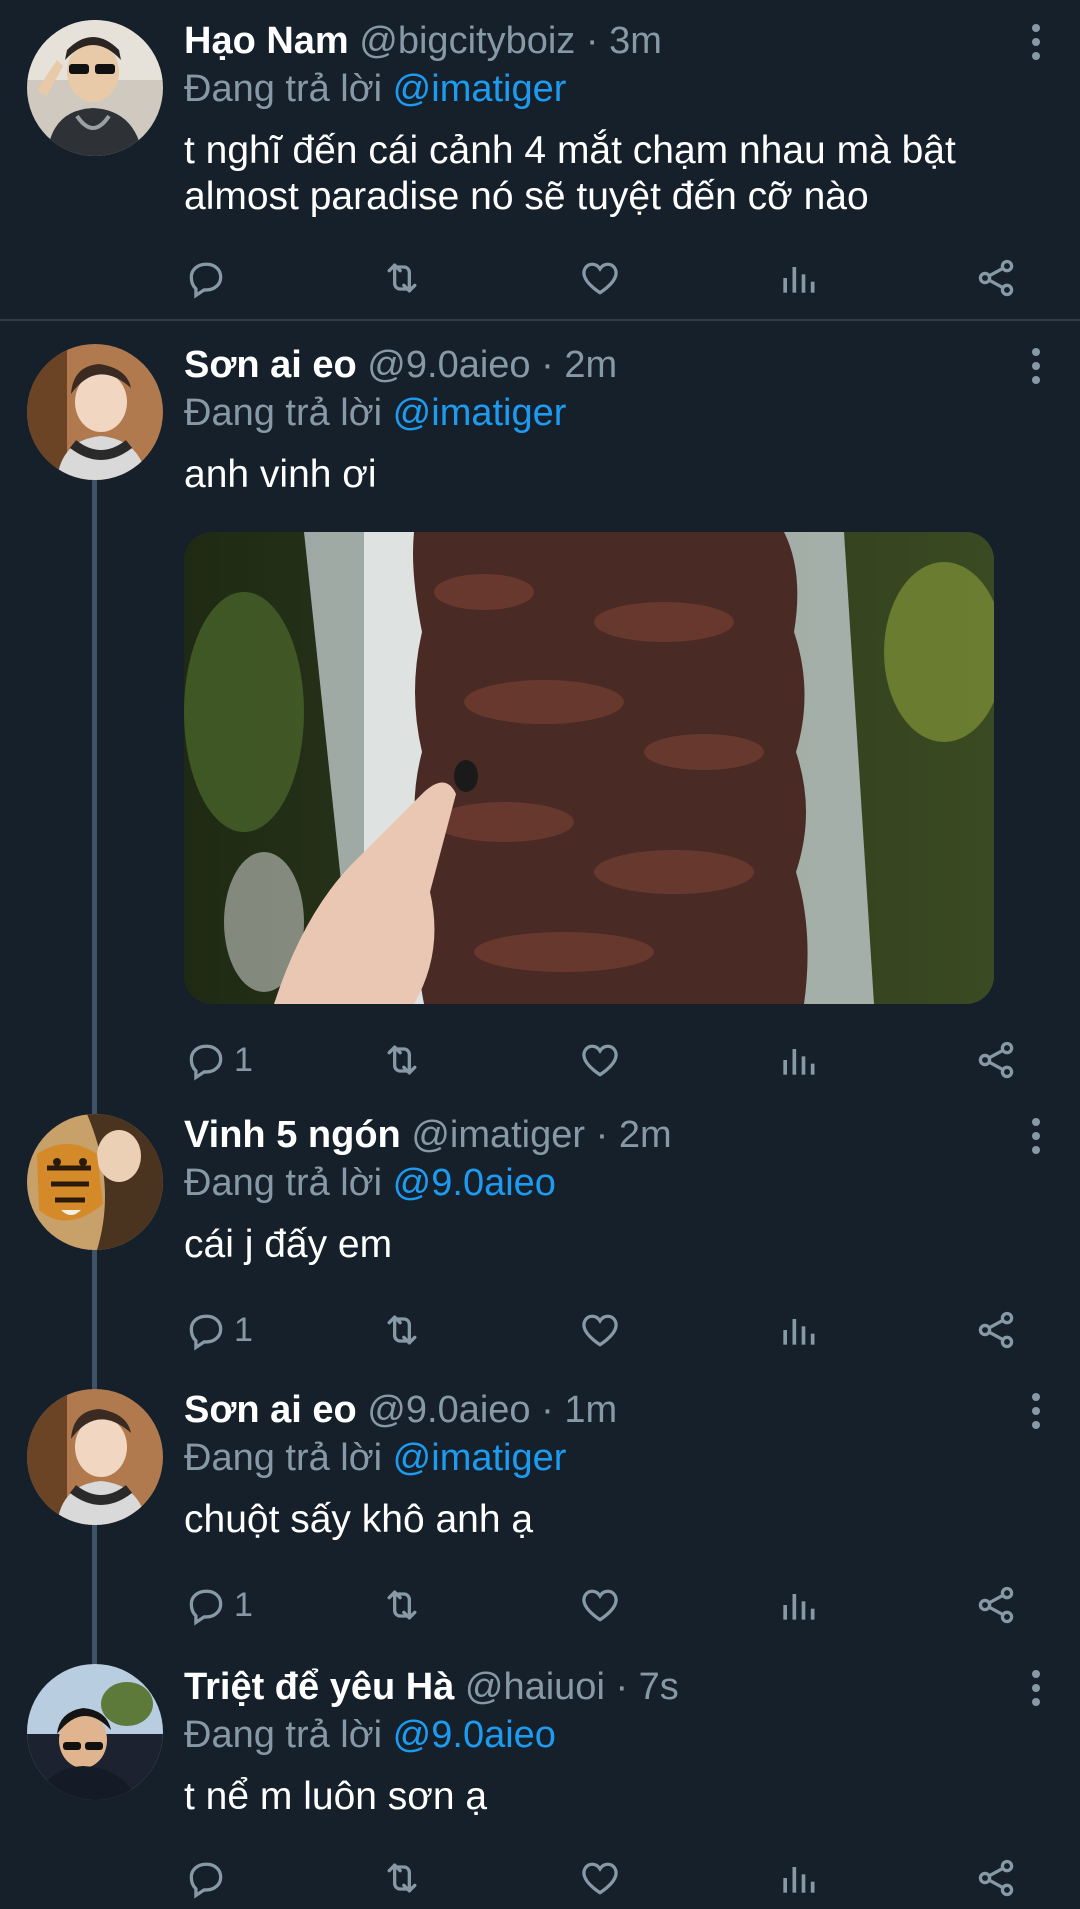 This screenshot has height=1909, width=1080. Describe the element at coordinates (604, 1797) in the screenshot. I see `tweet-text: t nể m luôn sơn ạ` at that location.